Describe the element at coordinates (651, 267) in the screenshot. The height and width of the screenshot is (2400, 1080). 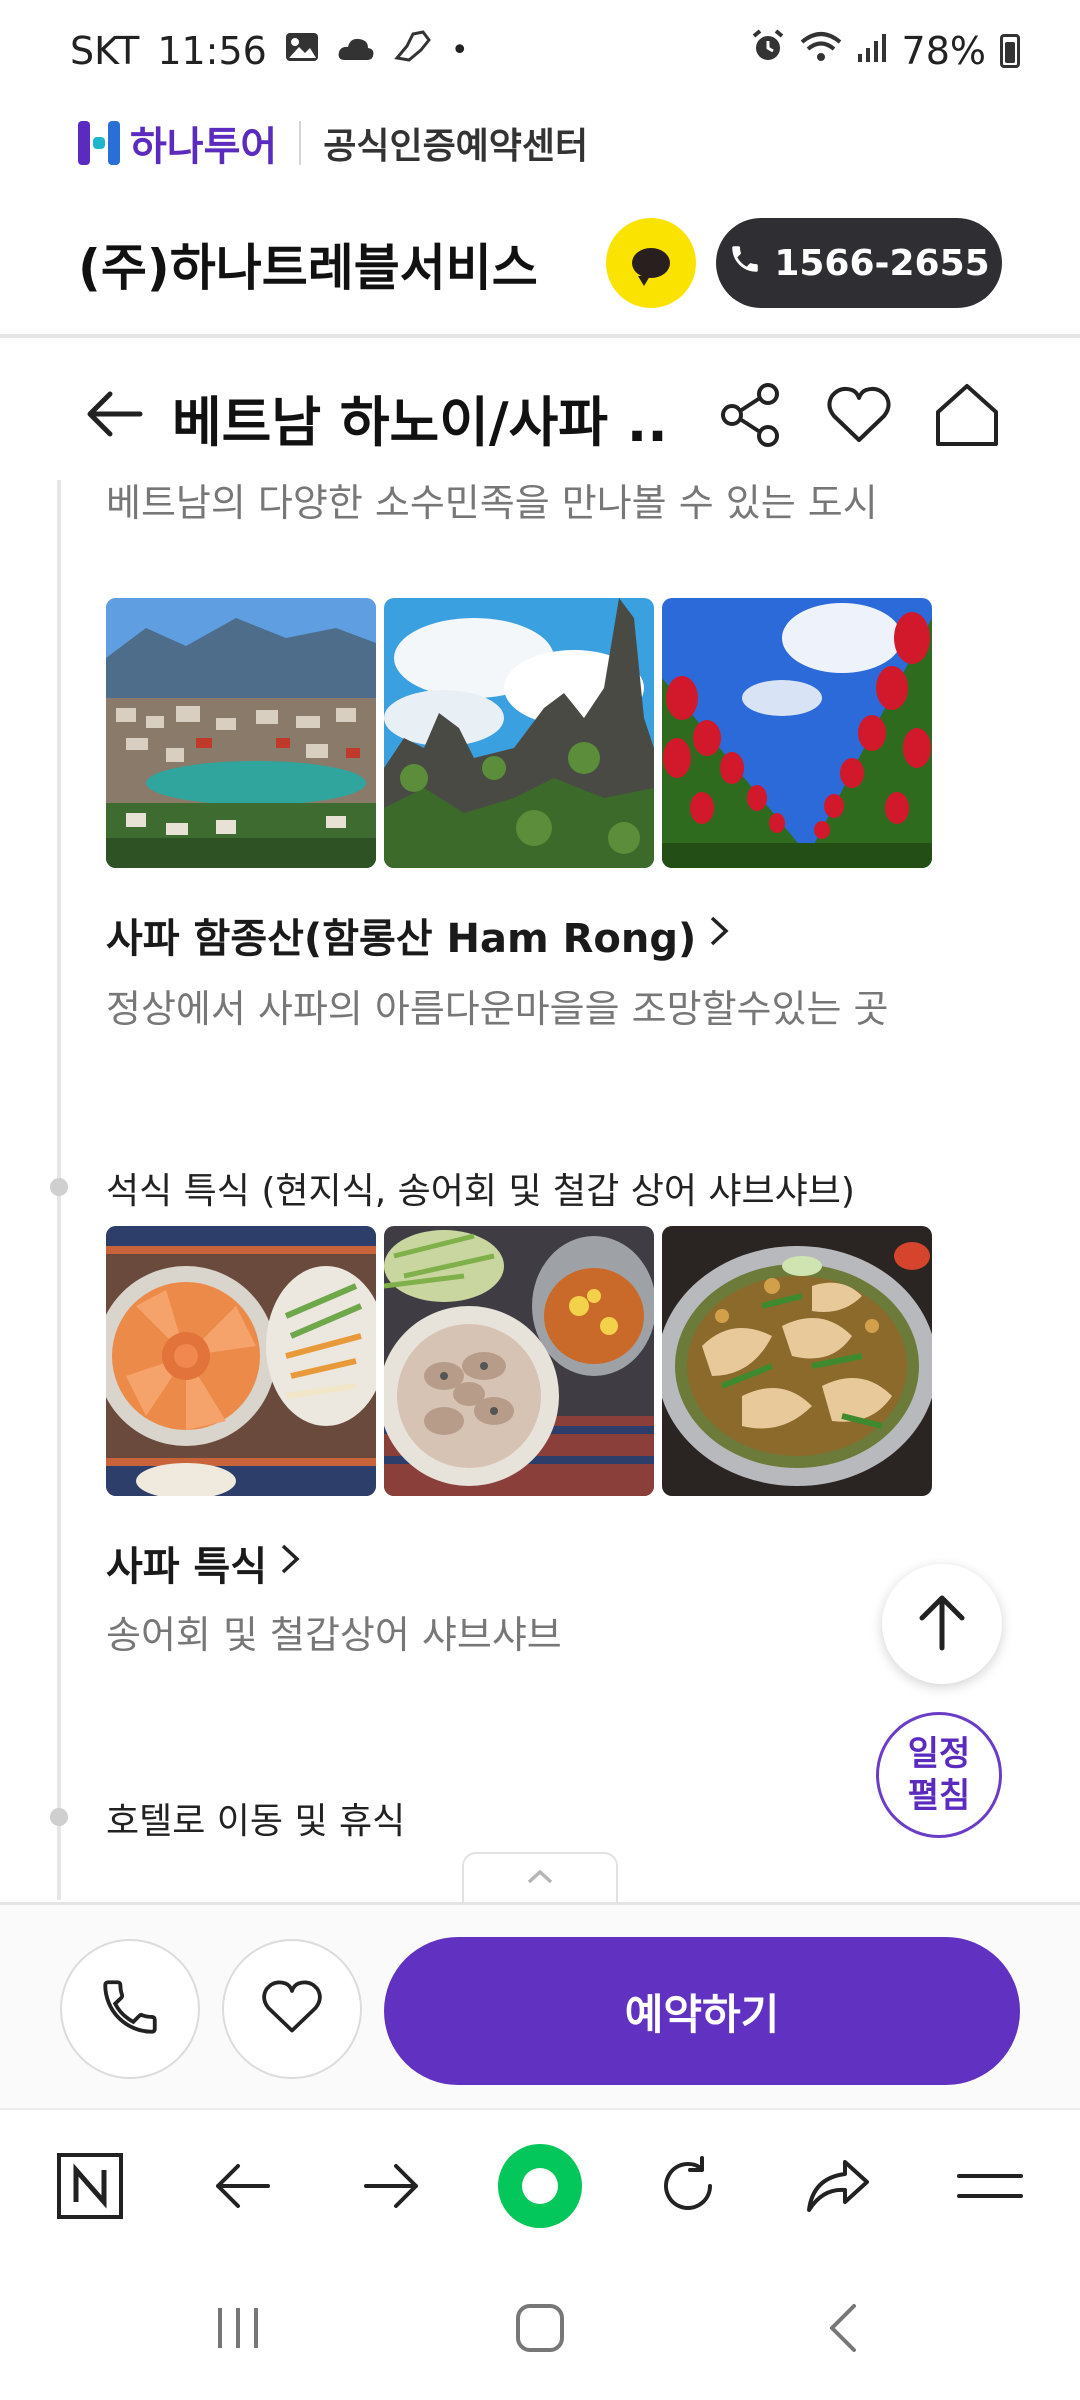
I see `kakao-chat-icon` at that location.